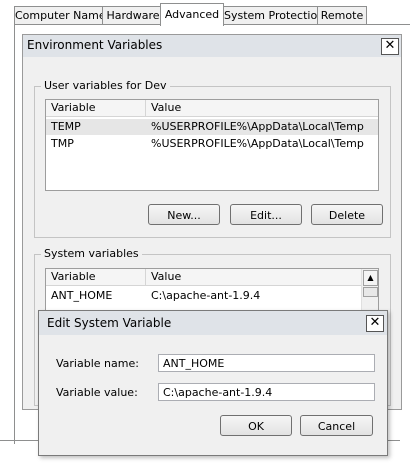  Describe the element at coordinates (212, 108) in the screenshot. I see `user-list-header: Variable Value` at that location.